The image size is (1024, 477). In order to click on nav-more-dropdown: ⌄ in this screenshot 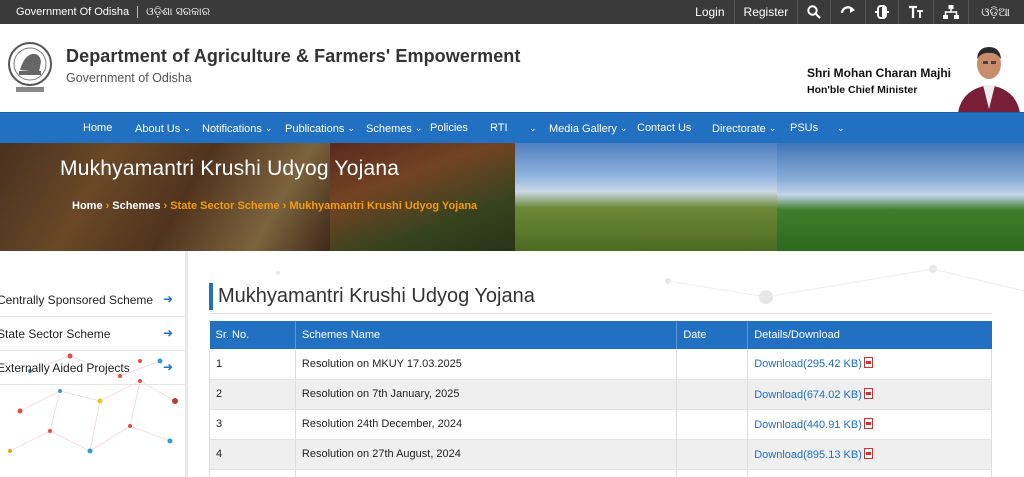, I will do `click(531, 128)`.